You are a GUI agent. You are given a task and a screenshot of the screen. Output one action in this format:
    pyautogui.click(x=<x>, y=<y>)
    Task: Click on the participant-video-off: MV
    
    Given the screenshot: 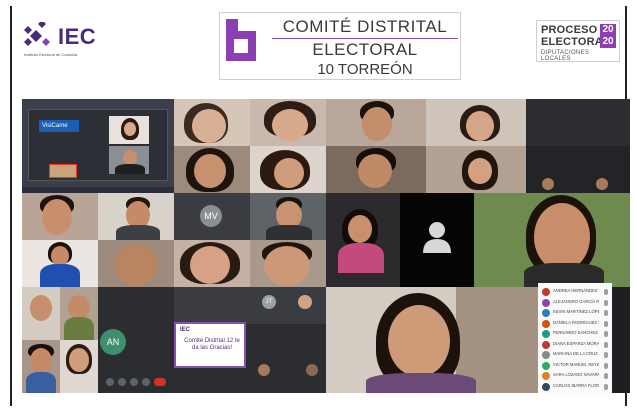 What is the action you would take?
    pyautogui.click(x=212, y=216)
    